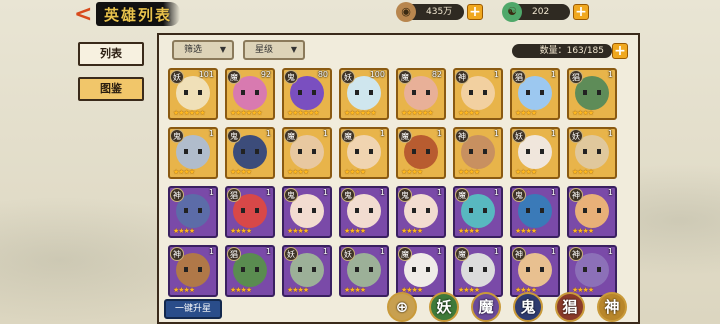  I want to click on faction-button-all: ⊕, so click(402, 307).